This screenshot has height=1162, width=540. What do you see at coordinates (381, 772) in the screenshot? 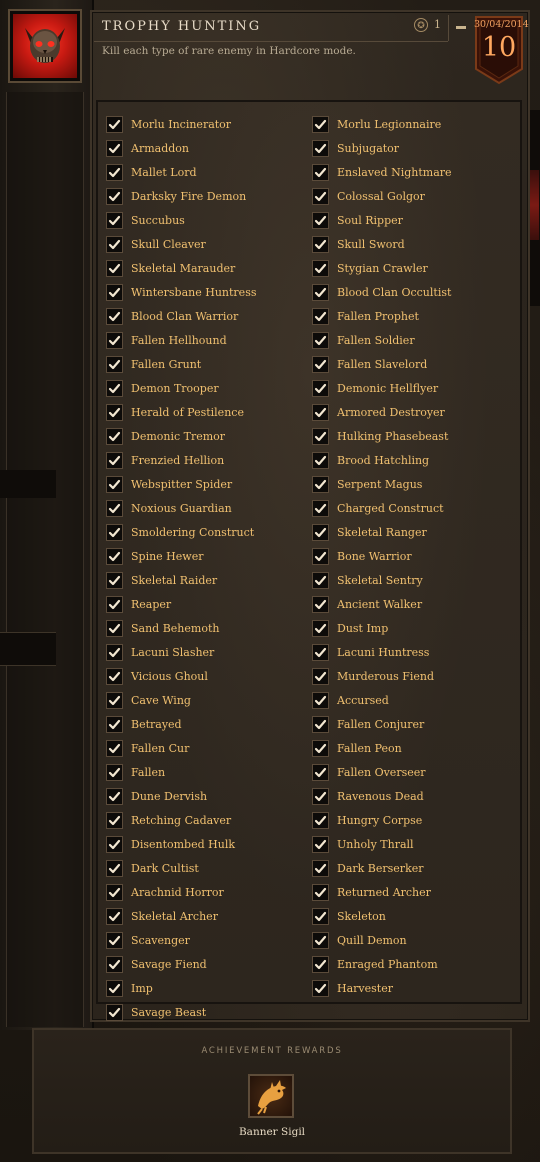
I see `criteria-label: Fallen Overseer` at bounding box center [381, 772].